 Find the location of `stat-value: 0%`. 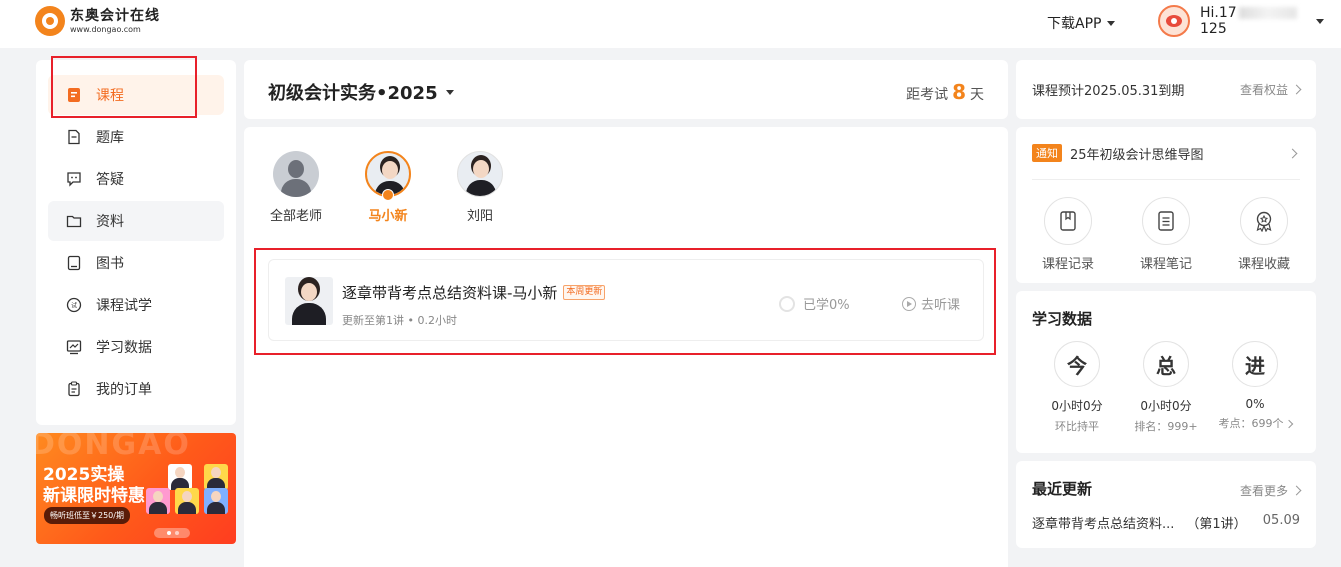

stat-value: 0% is located at coordinates (1255, 404).